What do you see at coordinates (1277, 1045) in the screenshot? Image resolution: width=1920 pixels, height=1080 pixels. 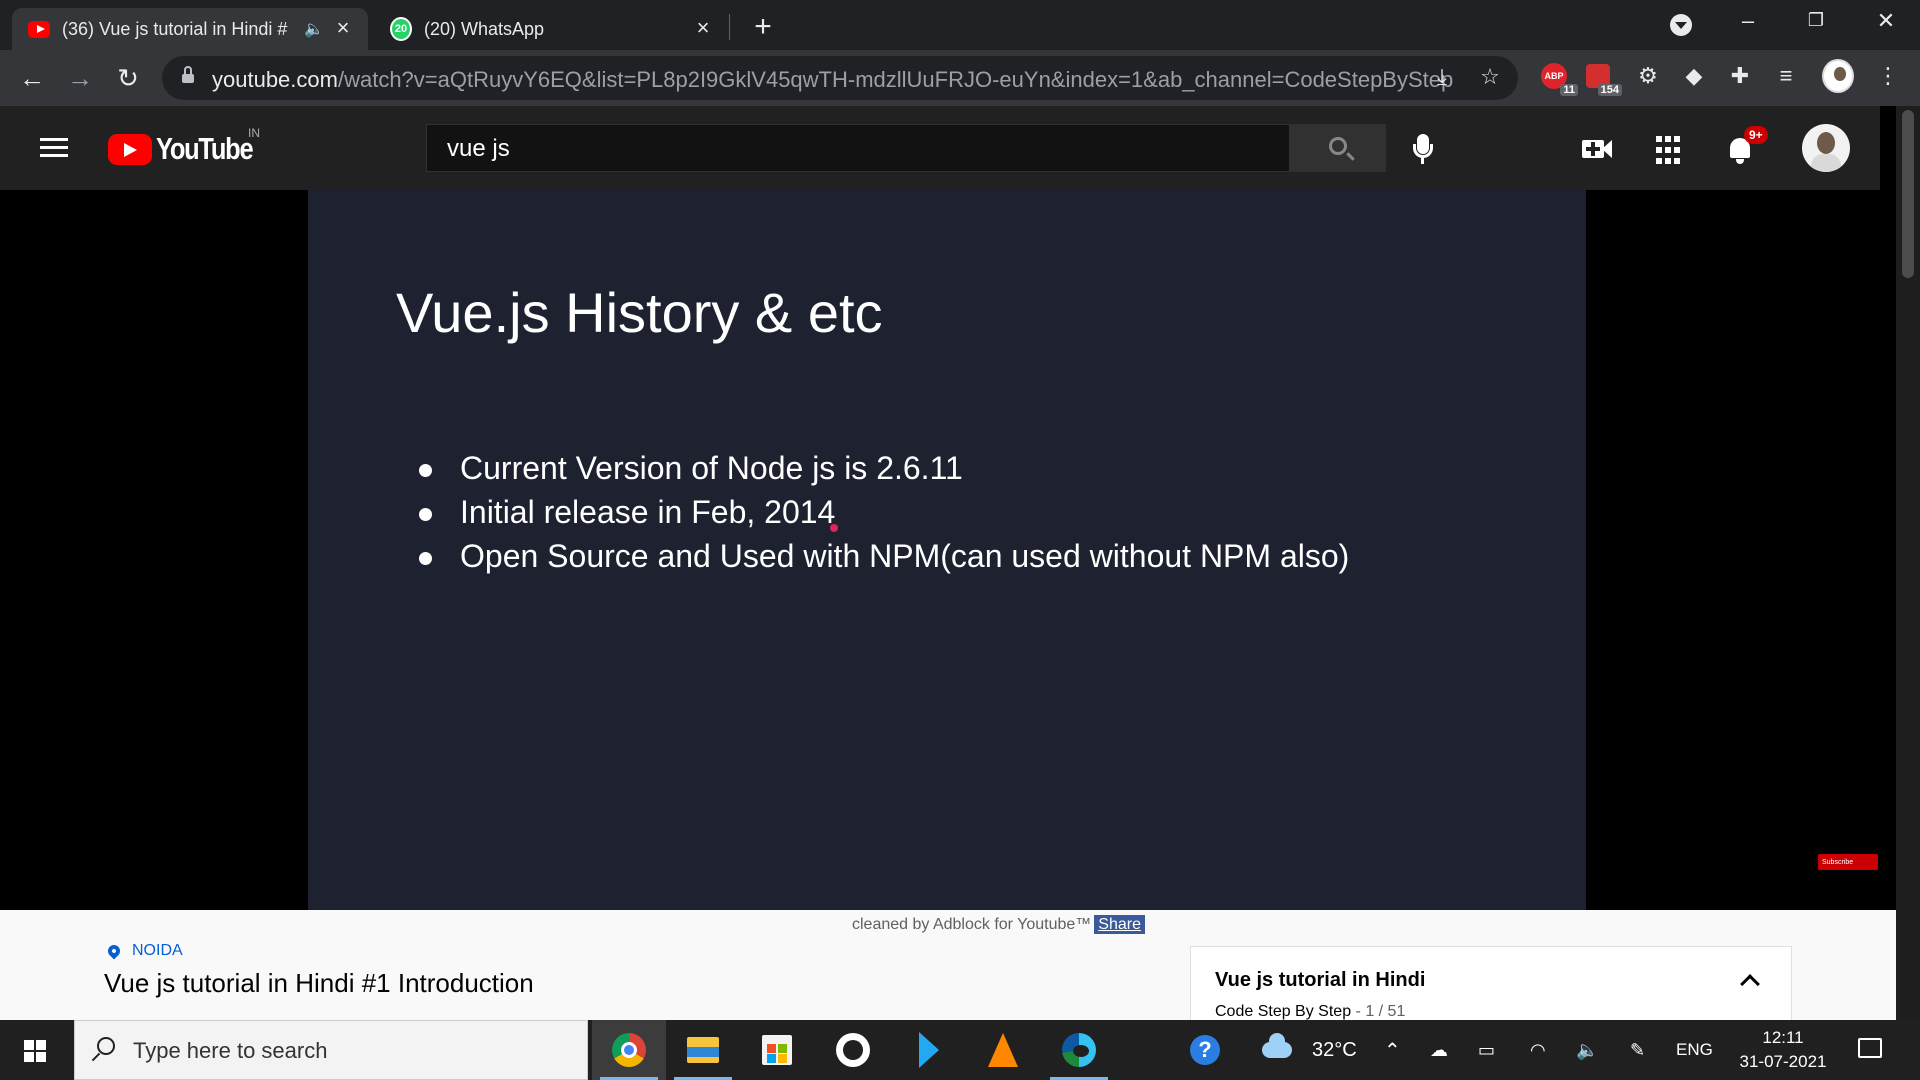 I see `cloud-icon` at bounding box center [1277, 1045].